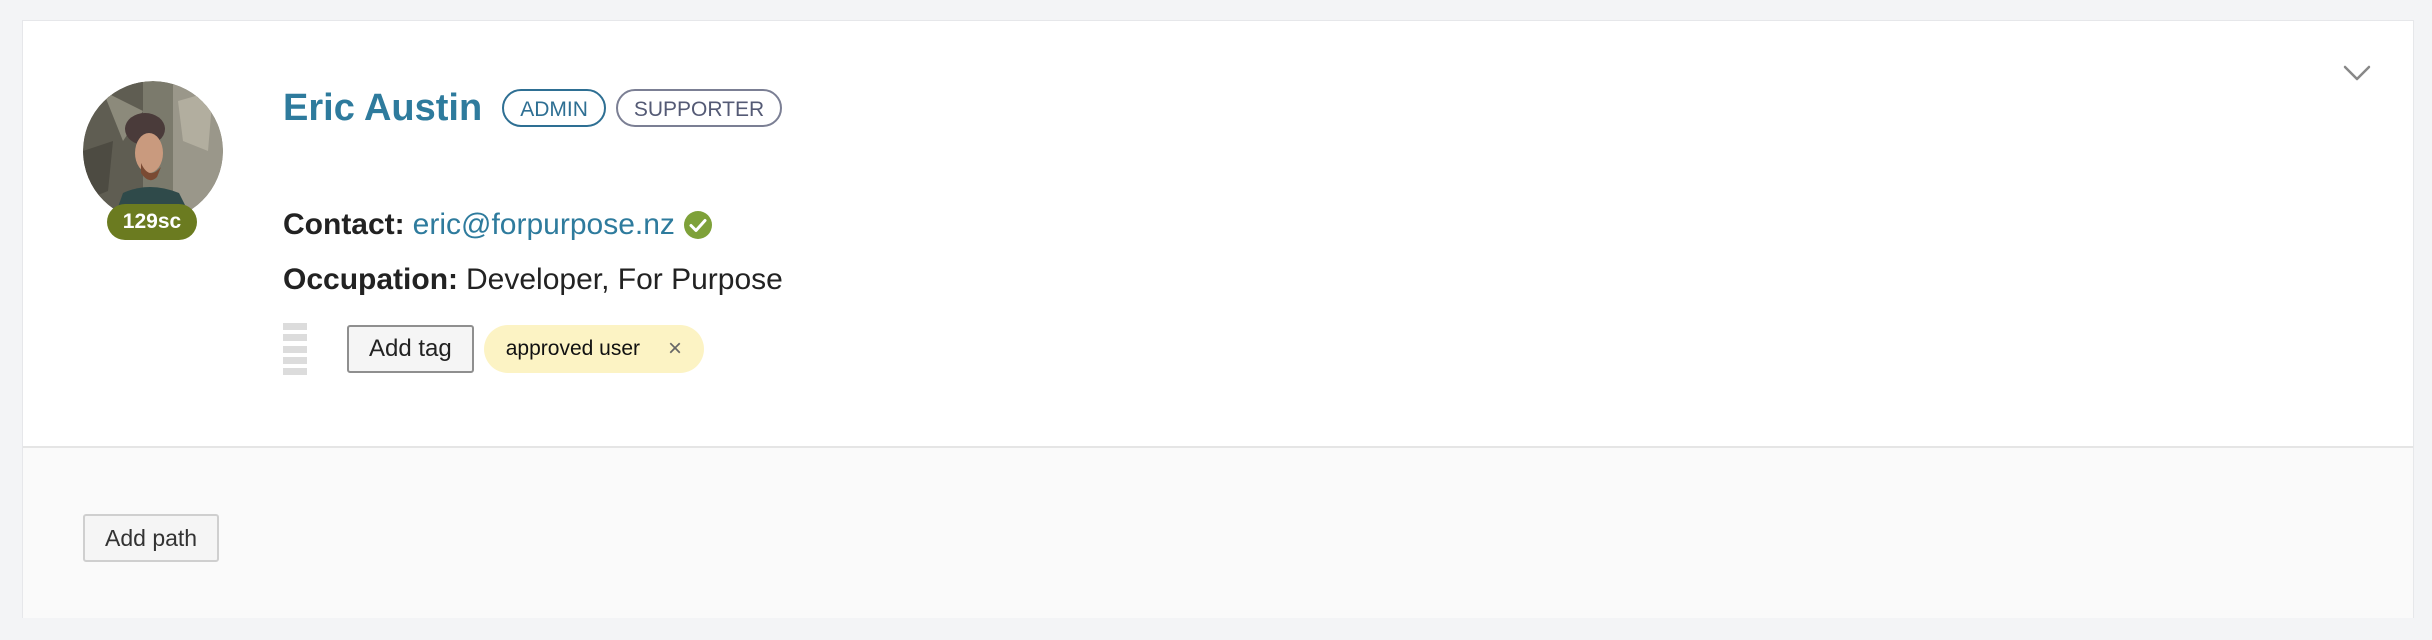 Image resolution: width=2432 pixels, height=640 pixels. I want to click on chevron-down-icon, so click(2357, 73).